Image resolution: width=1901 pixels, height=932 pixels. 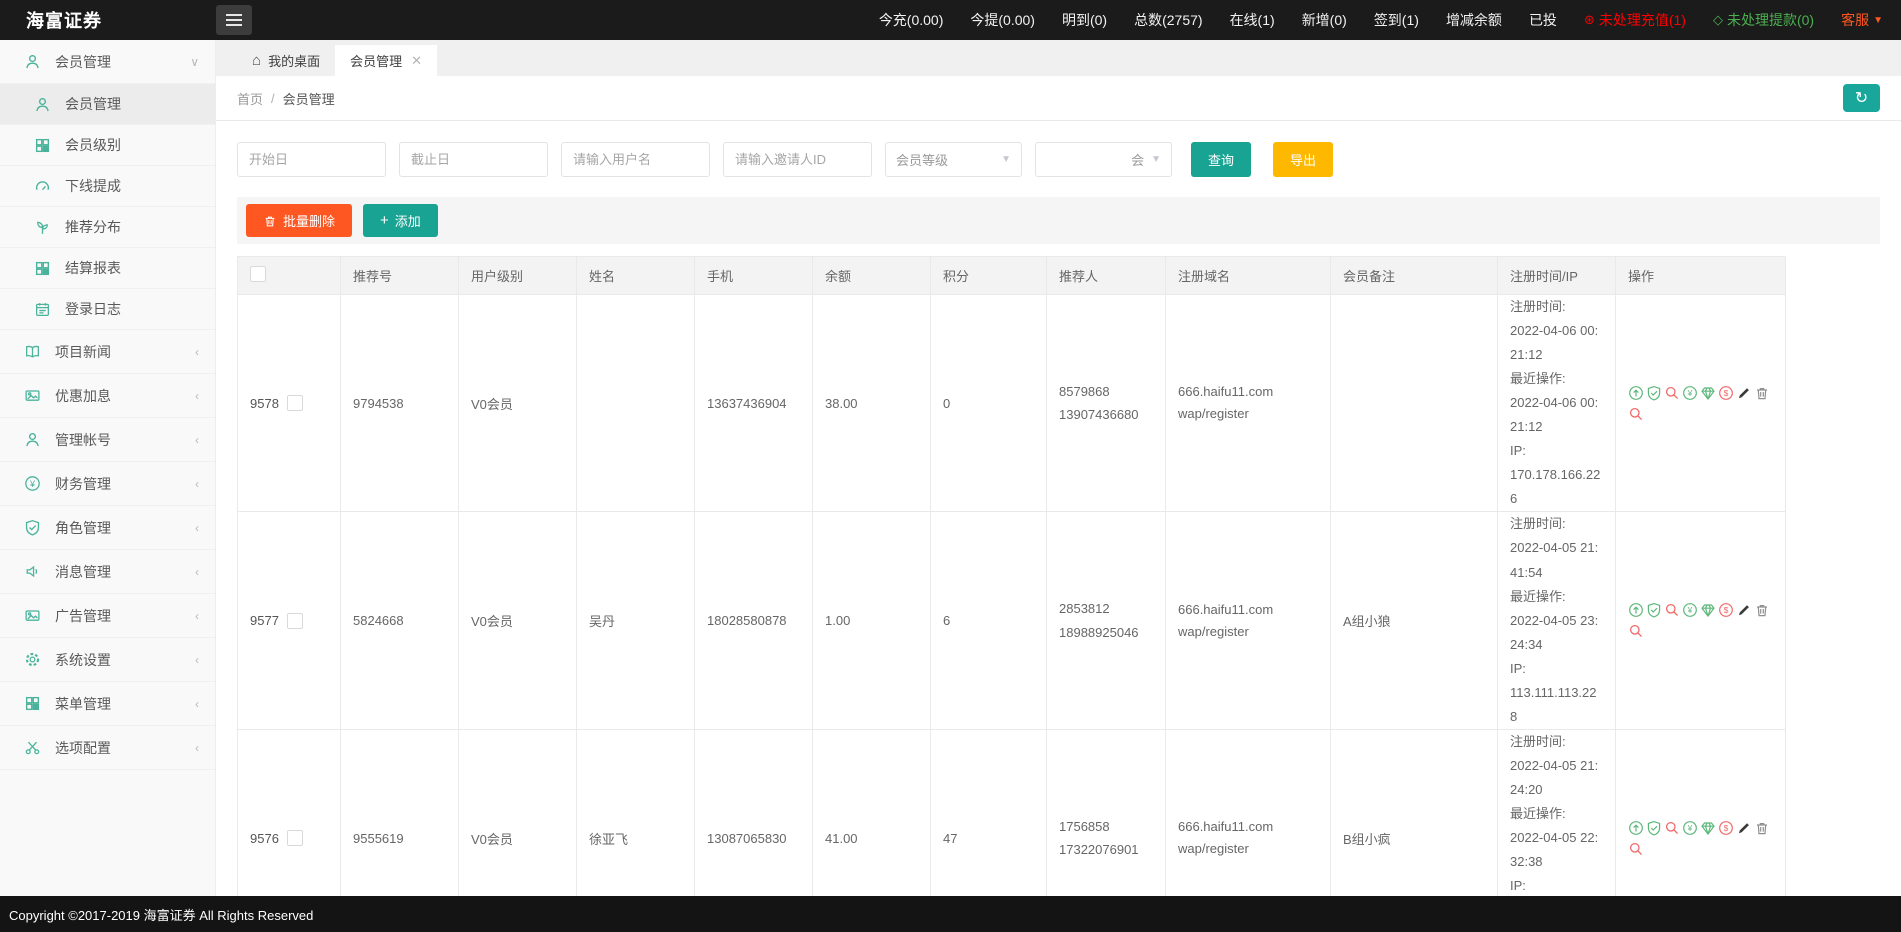 I want to click on col-user-level: 用户级别, so click(x=517, y=275).